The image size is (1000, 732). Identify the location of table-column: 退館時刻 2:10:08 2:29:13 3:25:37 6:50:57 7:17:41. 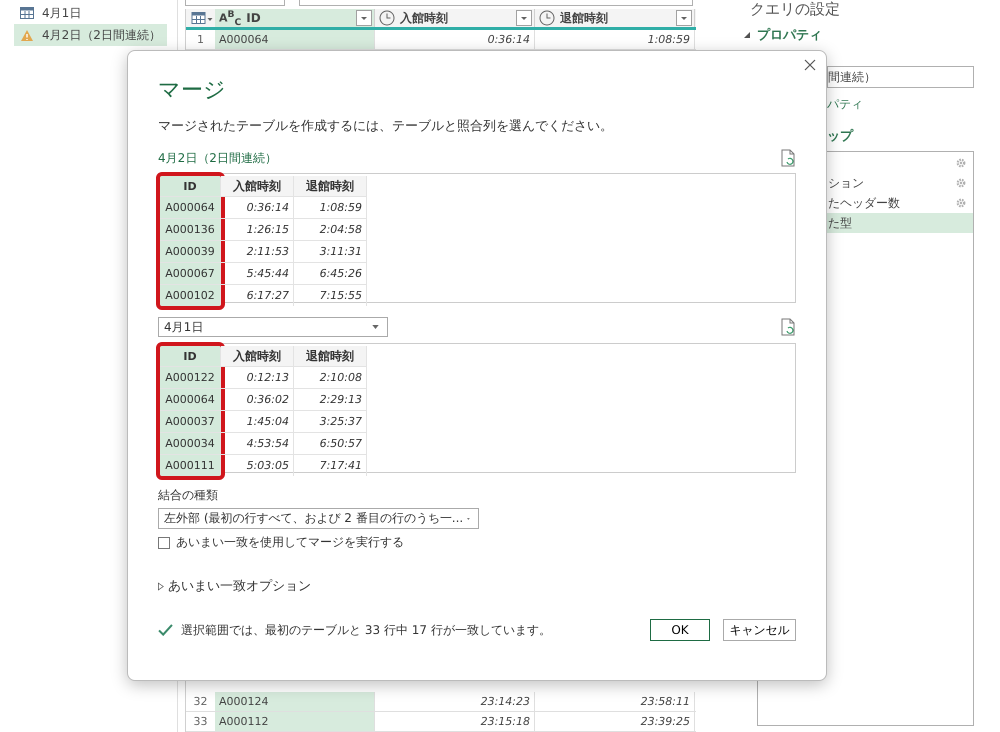
(330, 411).